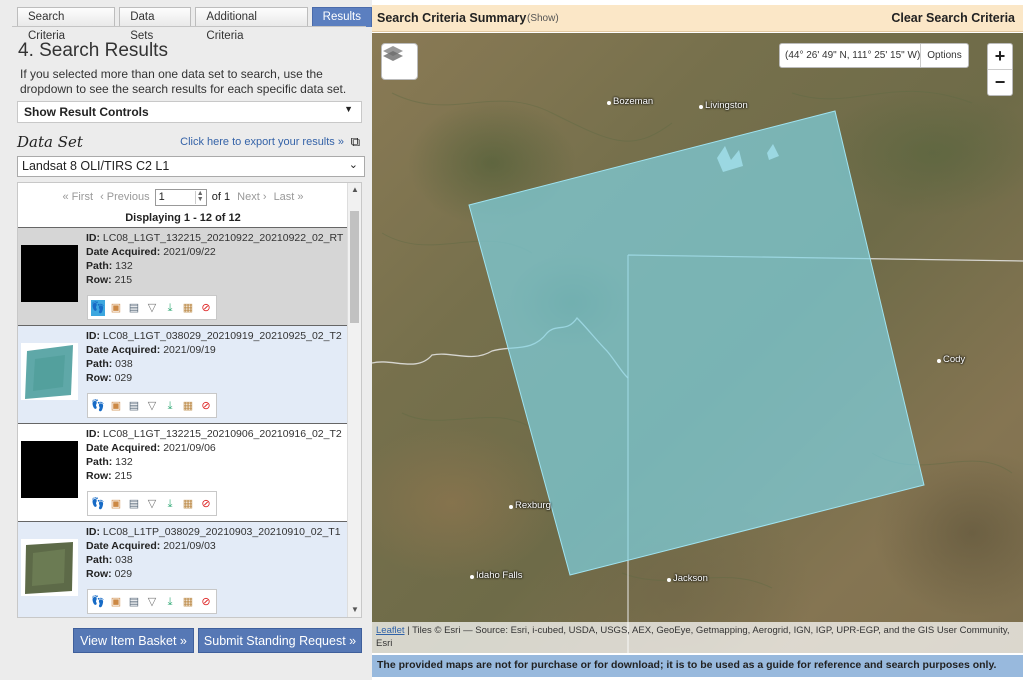  Describe the element at coordinates (99, 560) in the screenshot. I see `path-label: Path:` at that location.